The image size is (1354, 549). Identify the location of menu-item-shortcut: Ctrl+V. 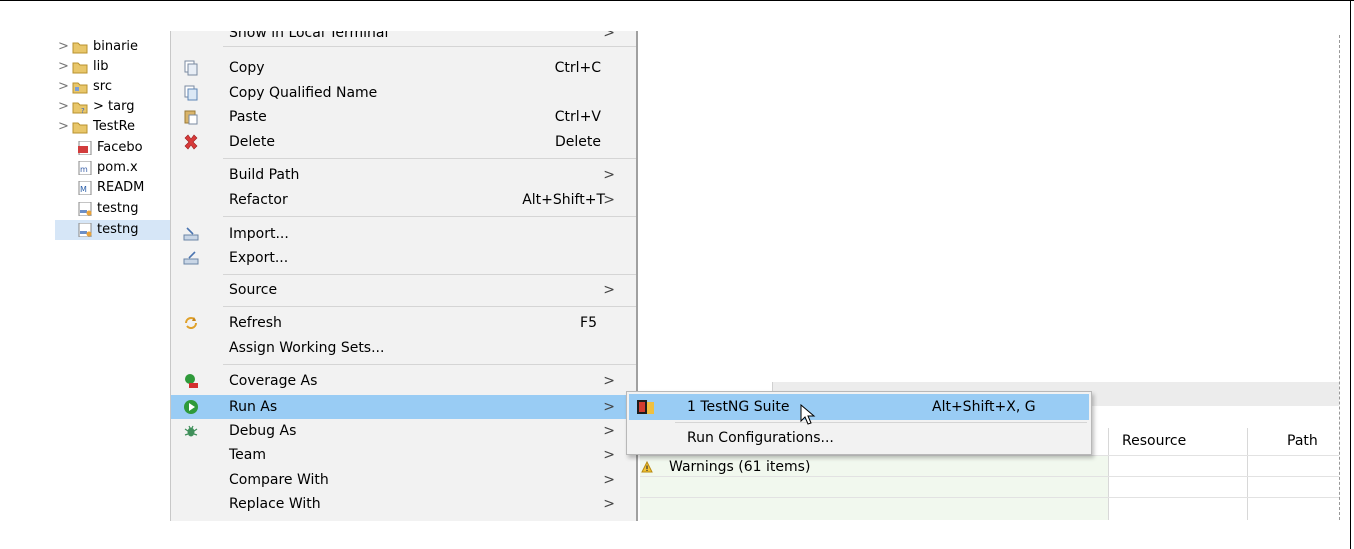
(577, 117).